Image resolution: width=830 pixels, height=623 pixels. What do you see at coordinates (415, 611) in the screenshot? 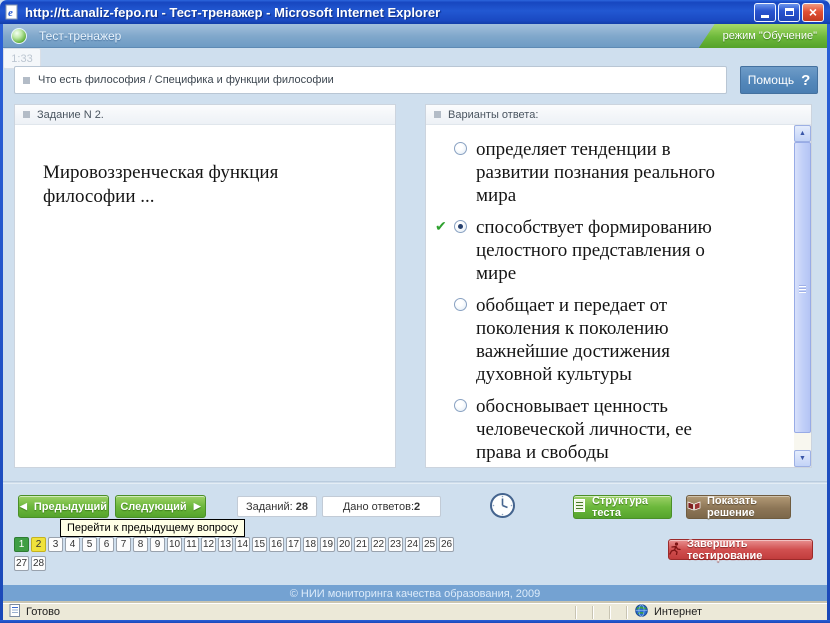
I see `status-bar: Готово Интернет` at bounding box center [415, 611].